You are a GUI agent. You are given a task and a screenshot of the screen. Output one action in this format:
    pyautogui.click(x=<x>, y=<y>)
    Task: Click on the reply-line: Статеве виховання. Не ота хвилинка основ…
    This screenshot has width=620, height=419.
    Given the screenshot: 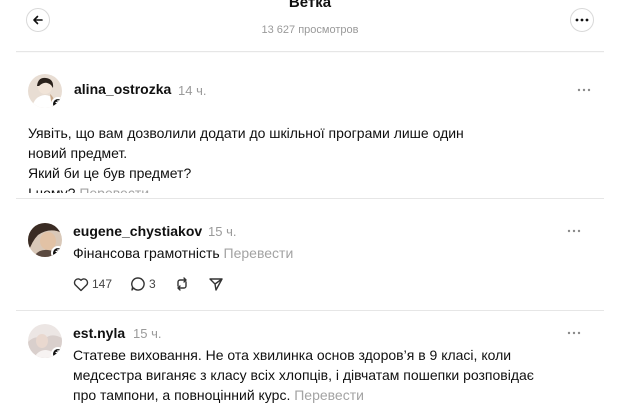 What is the action you would take?
    pyautogui.click(x=292, y=355)
    